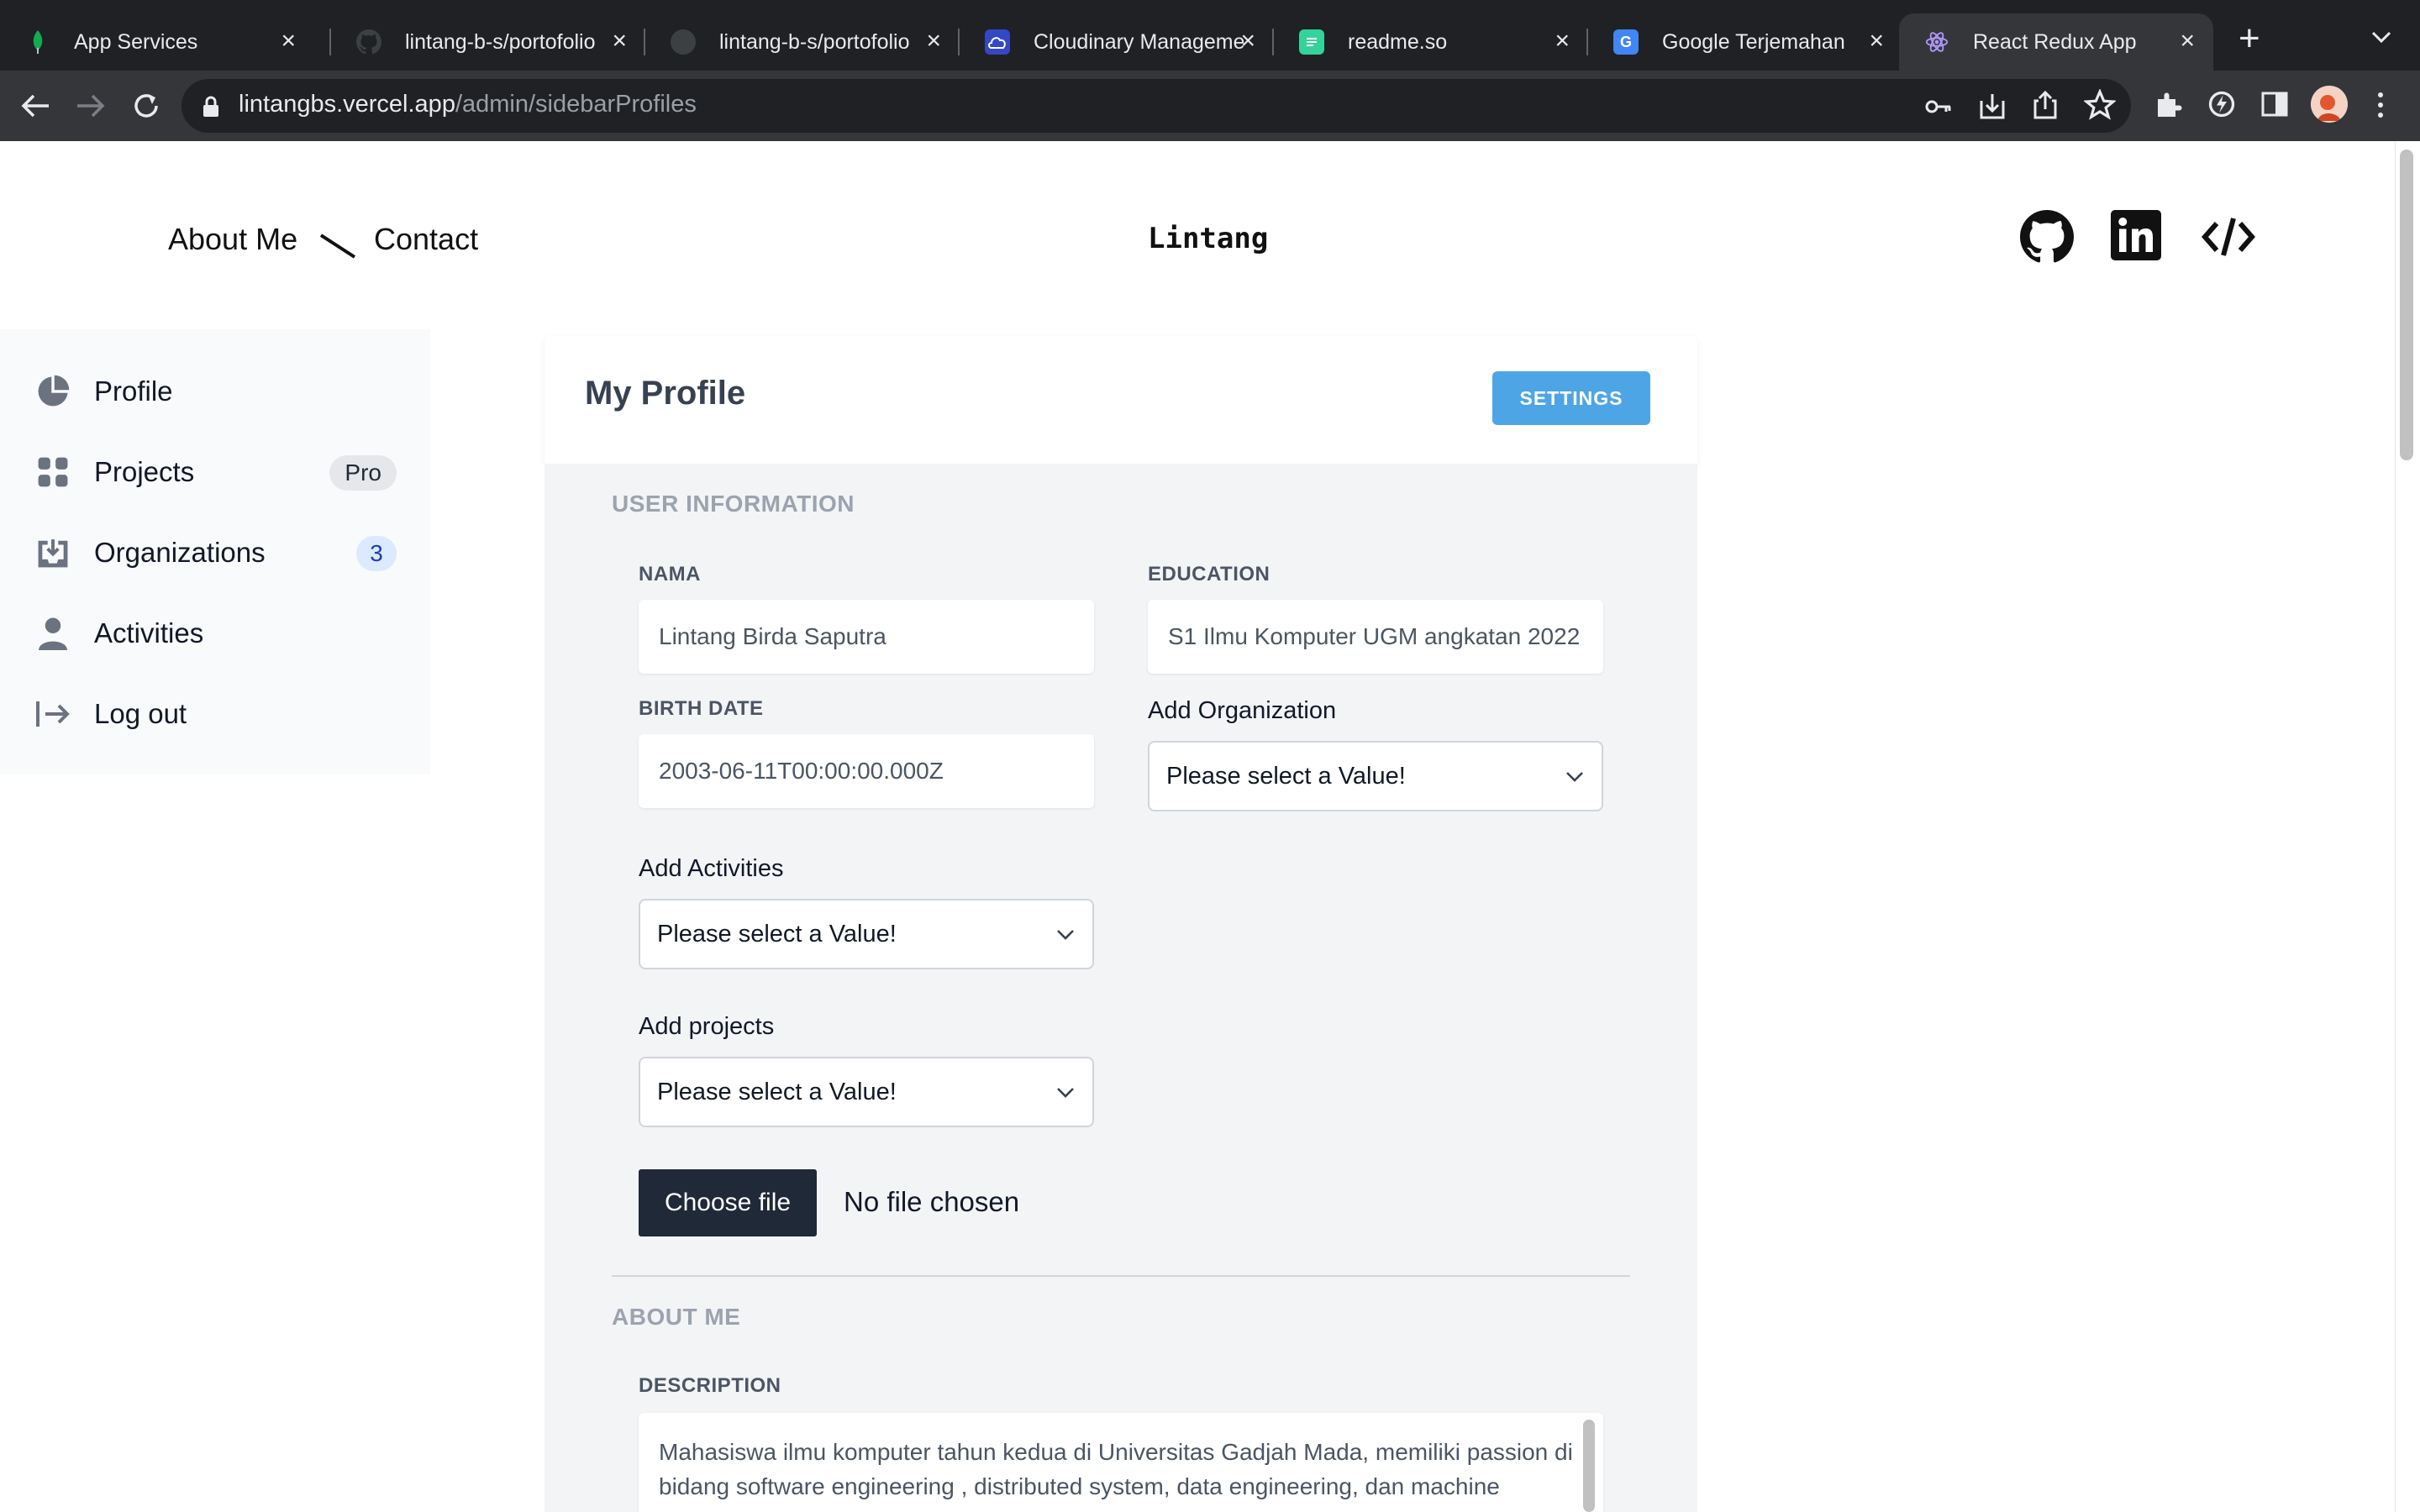 This screenshot has height=1512, width=2420. What do you see at coordinates (136, 41) in the screenshot?
I see `tab-title: App Services` at bounding box center [136, 41].